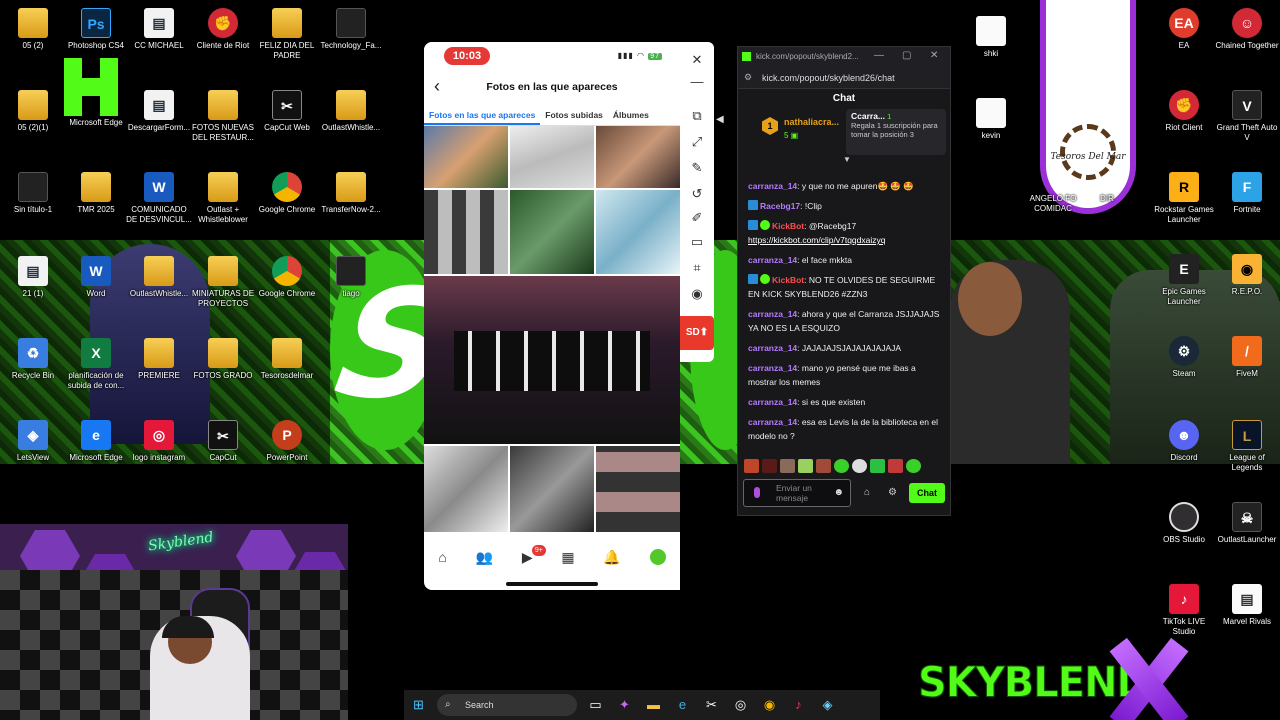  What do you see at coordinates (223, 198) in the screenshot?
I see `desktop-icon: Outlast + Whistleblower` at bounding box center [223, 198].